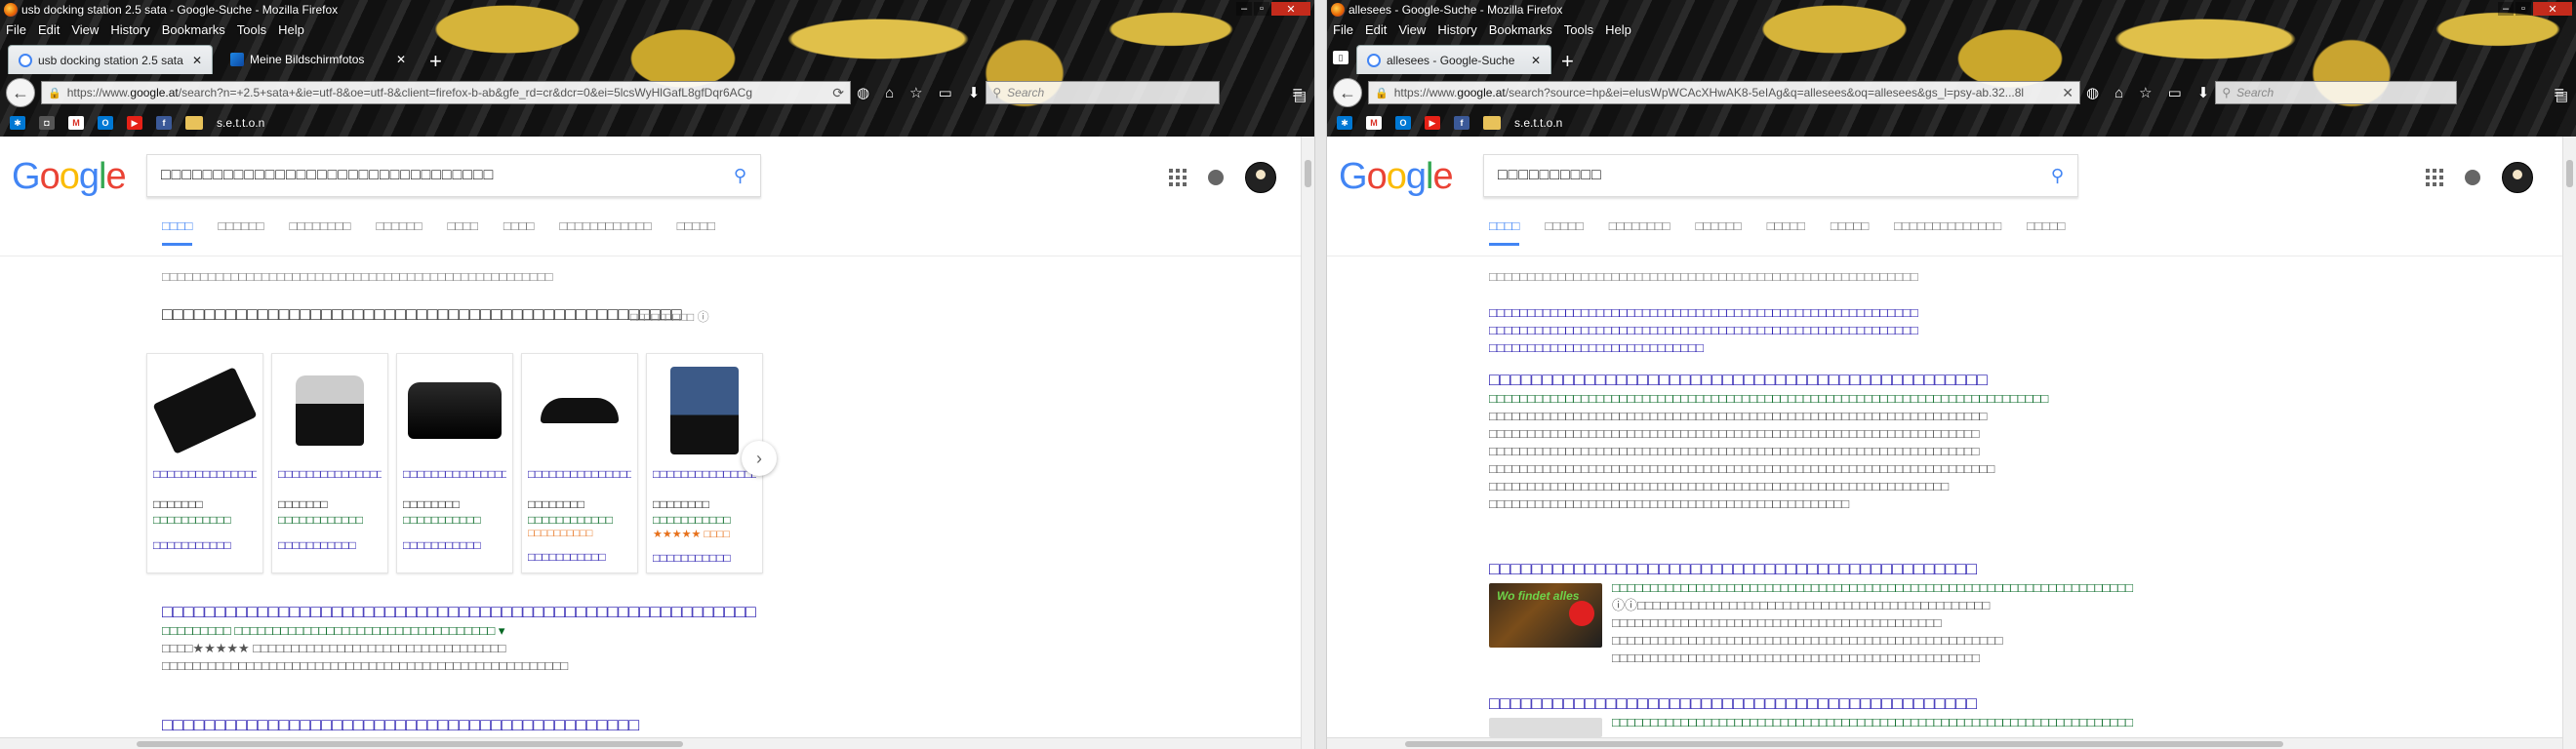 The image size is (2576, 749). I want to click on tab-settings: □□□□□□□□□□□□□□, so click(1947, 232).